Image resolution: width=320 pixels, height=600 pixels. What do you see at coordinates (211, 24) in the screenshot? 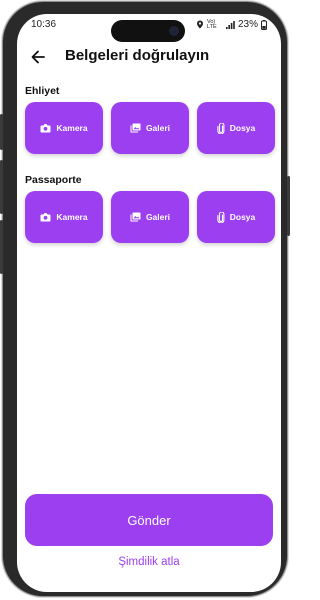
I see `network-label: Vo) LTE` at bounding box center [211, 24].